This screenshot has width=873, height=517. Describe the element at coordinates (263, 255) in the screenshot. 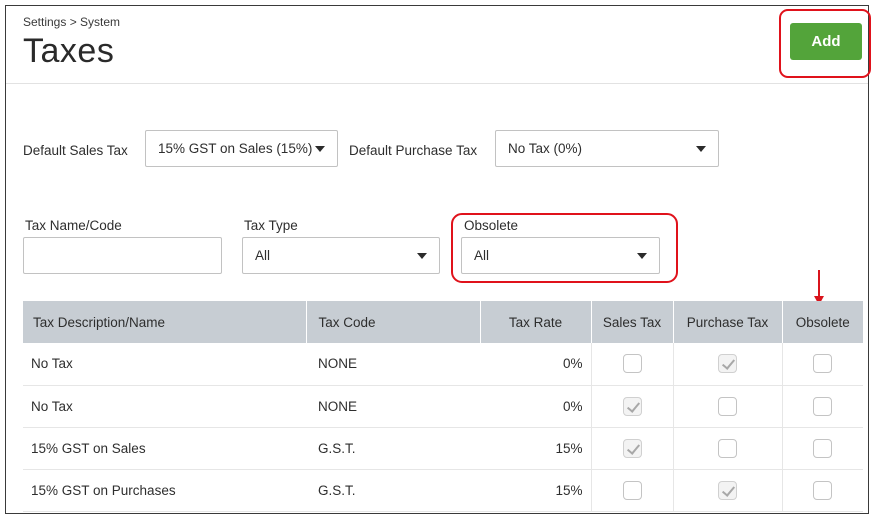

I see `tax-type-value: All` at that location.